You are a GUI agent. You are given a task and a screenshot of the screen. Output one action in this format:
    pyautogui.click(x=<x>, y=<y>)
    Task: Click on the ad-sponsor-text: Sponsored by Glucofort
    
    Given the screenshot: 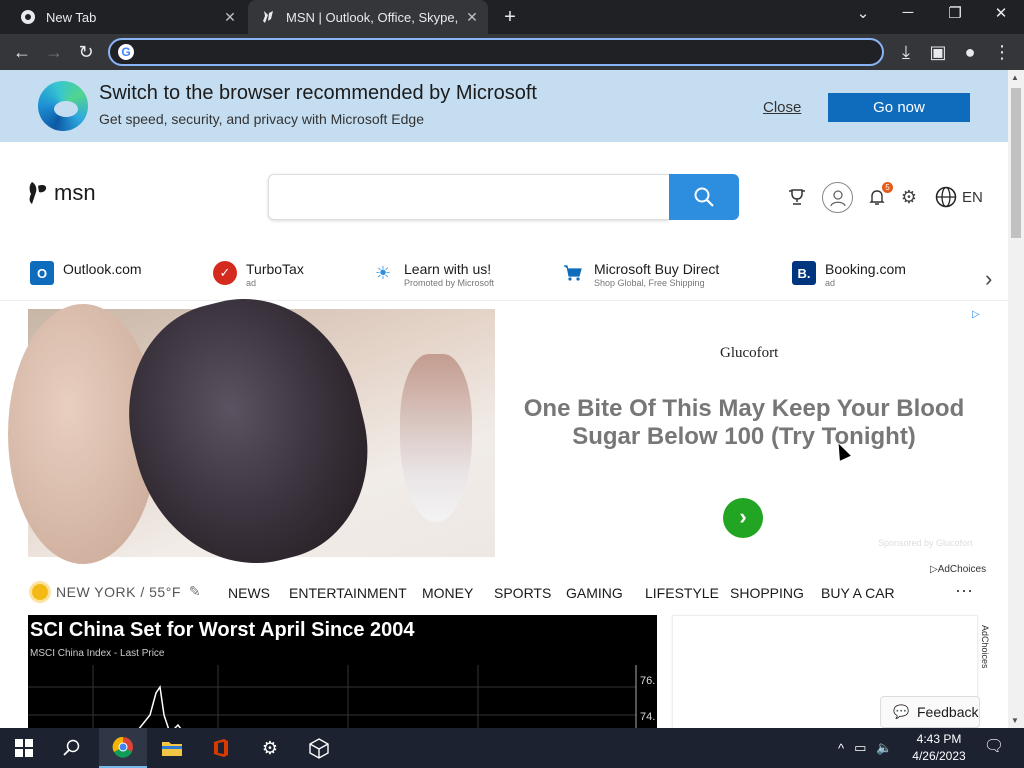 What is the action you would take?
    pyautogui.click(x=925, y=543)
    